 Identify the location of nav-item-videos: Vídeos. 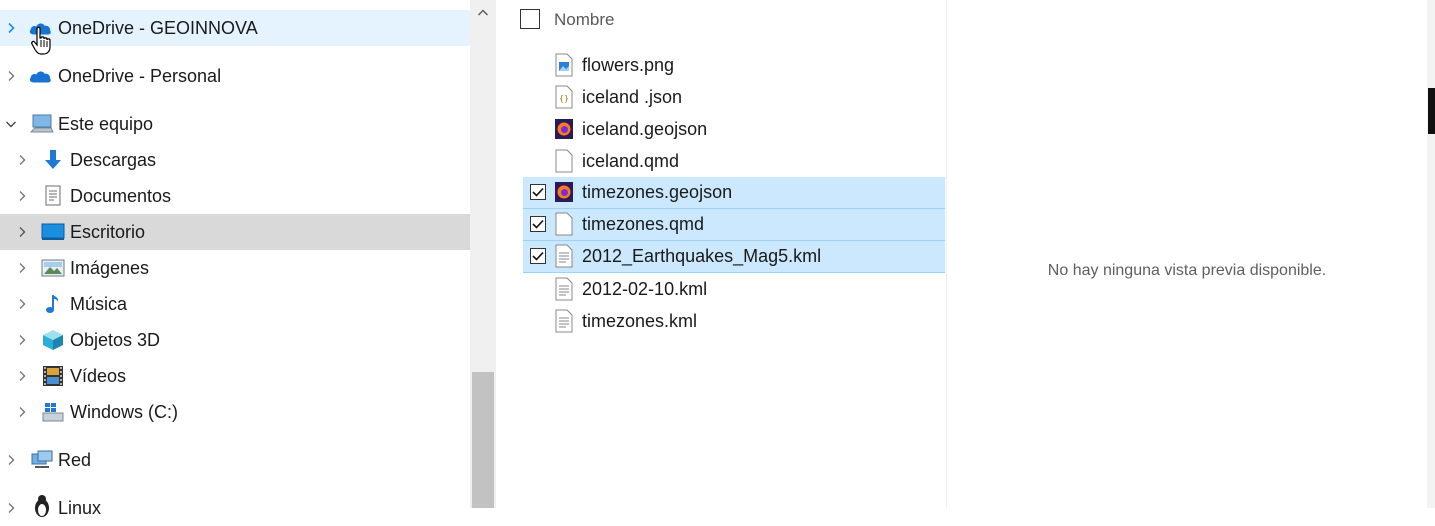
(235, 376).